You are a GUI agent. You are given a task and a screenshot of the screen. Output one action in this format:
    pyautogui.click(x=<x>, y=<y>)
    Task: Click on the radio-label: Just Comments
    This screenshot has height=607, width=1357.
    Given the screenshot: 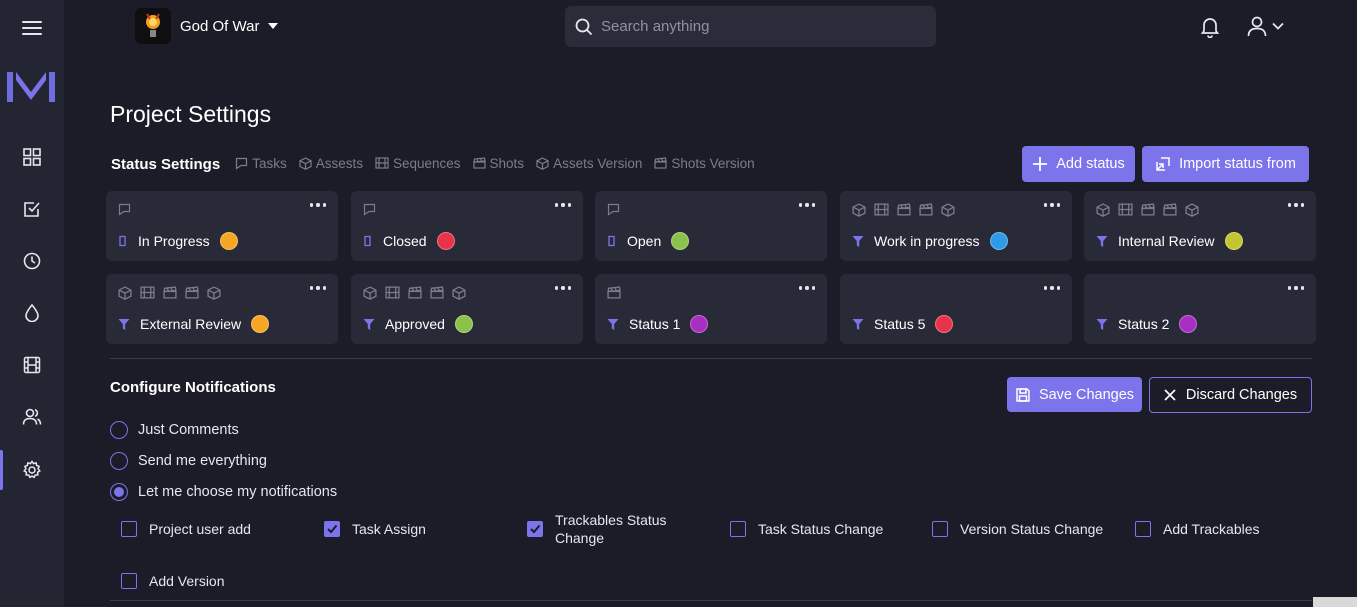 What is the action you would take?
    pyautogui.click(x=188, y=430)
    